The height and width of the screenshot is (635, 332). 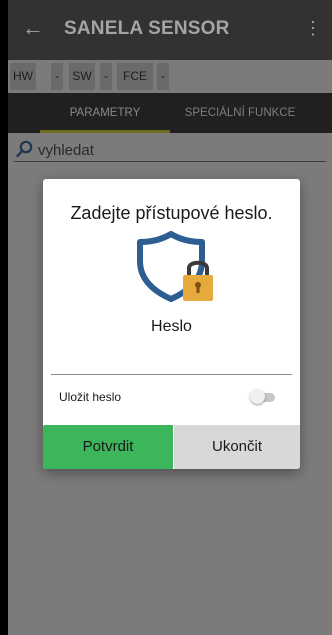 I want to click on password-label: Heslo, so click(x=171, y=326).